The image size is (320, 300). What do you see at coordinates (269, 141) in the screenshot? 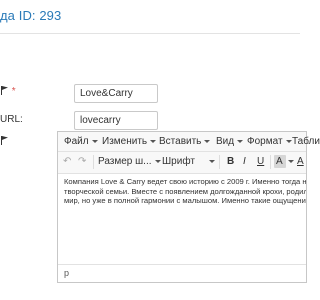
I see `menu-format: Формат` at bounding box center [269, 141].